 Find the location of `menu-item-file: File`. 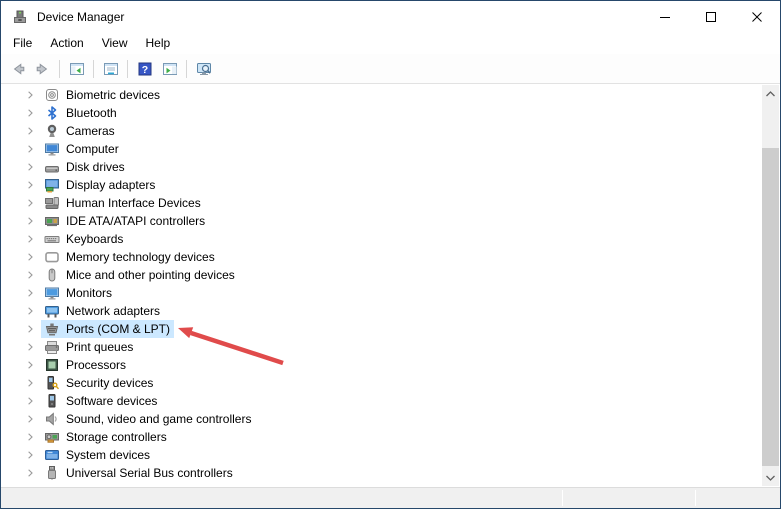

menu-item-file: File is located at coordinates (22, 43).